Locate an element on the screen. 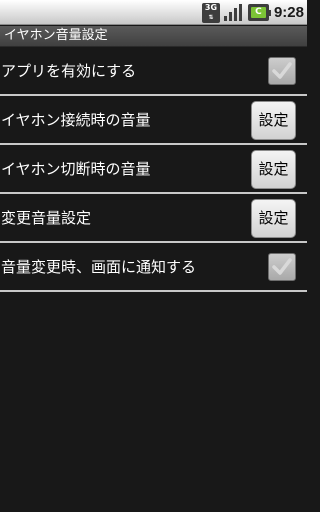 The width and height of the screenshot is (320, 512). network-3g-icon: 3G ⇅ is located at coordinates (210, 12).